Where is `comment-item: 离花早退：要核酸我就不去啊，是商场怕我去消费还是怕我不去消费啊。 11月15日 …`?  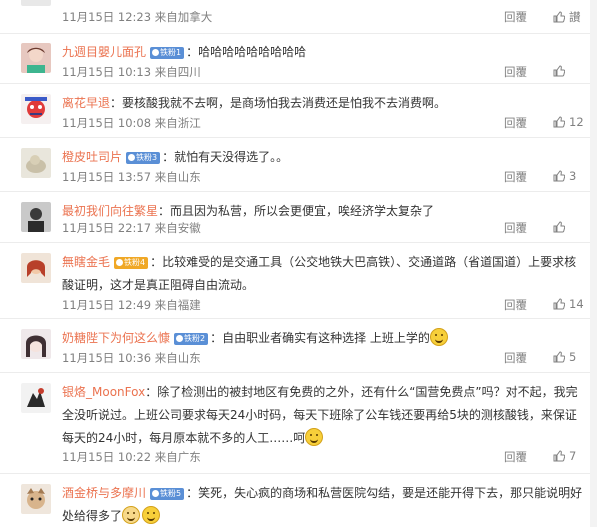
comment-item: 离花早退：要核酸我就不去啊，是商场怕我去消费还是怕我不去消费啊。 11月15日 … is located at coordinates (298, 111).